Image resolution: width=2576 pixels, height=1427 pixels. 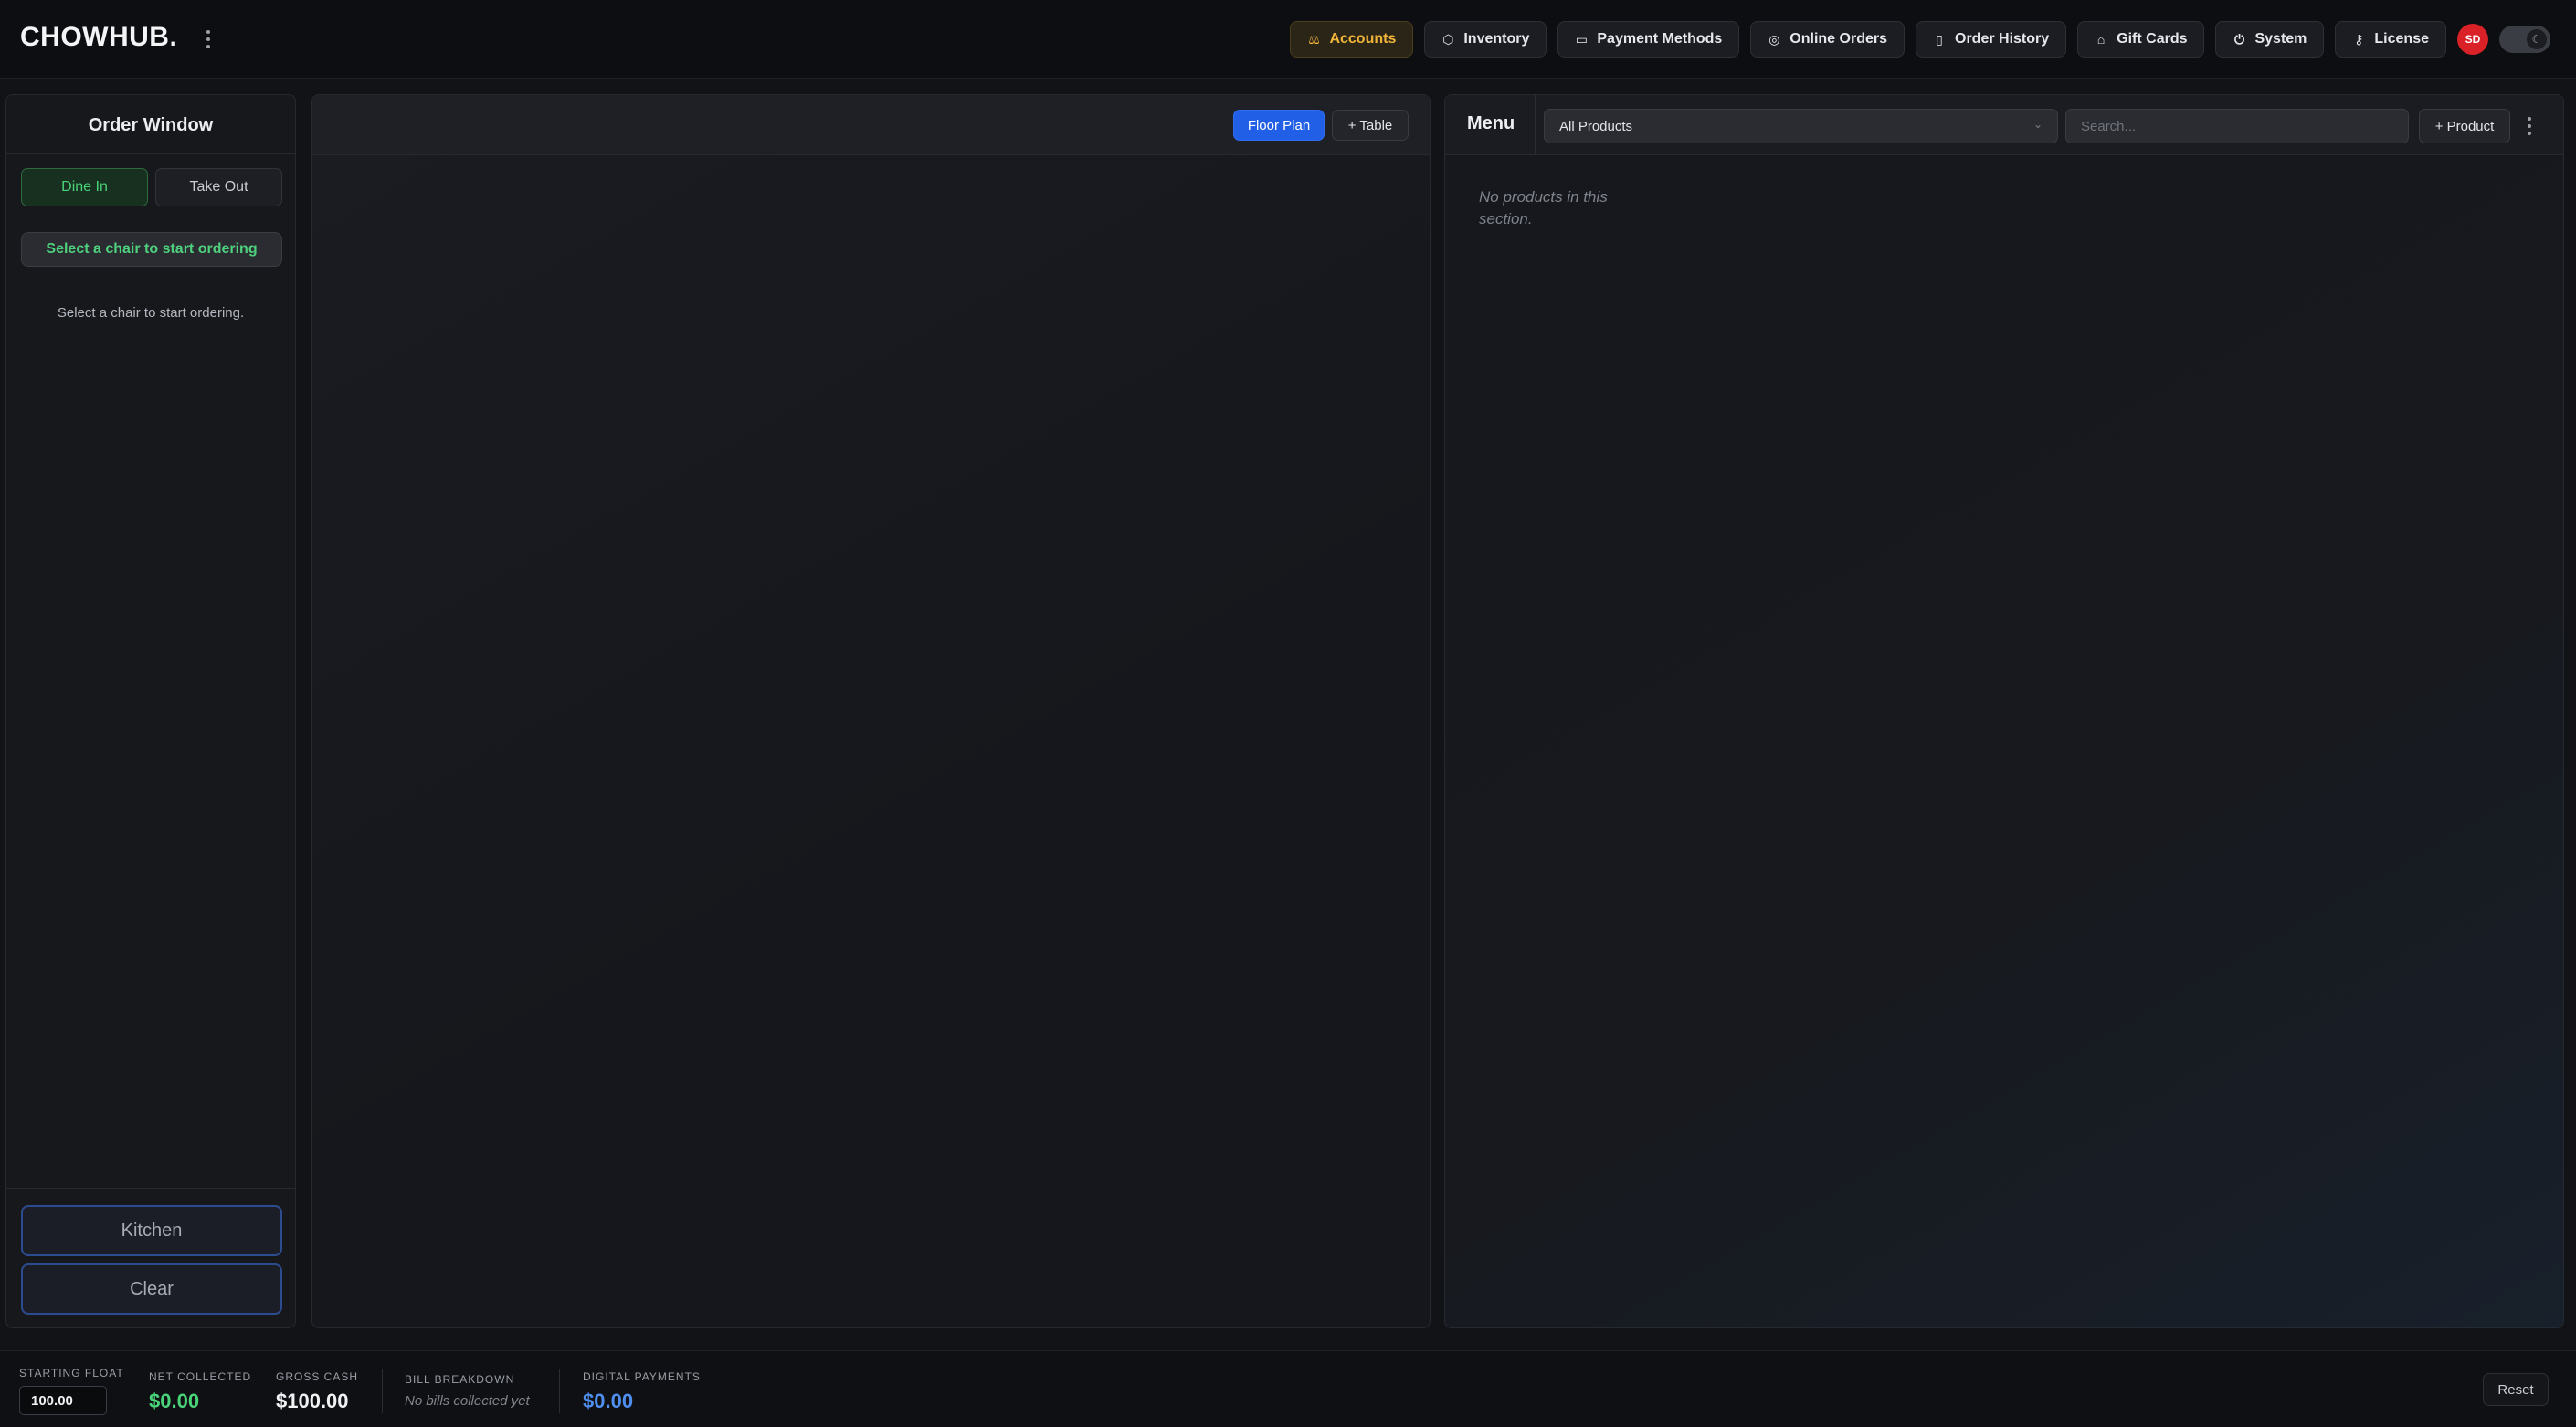 I want to click on nav-label: License, so click(x=2401, y=39).